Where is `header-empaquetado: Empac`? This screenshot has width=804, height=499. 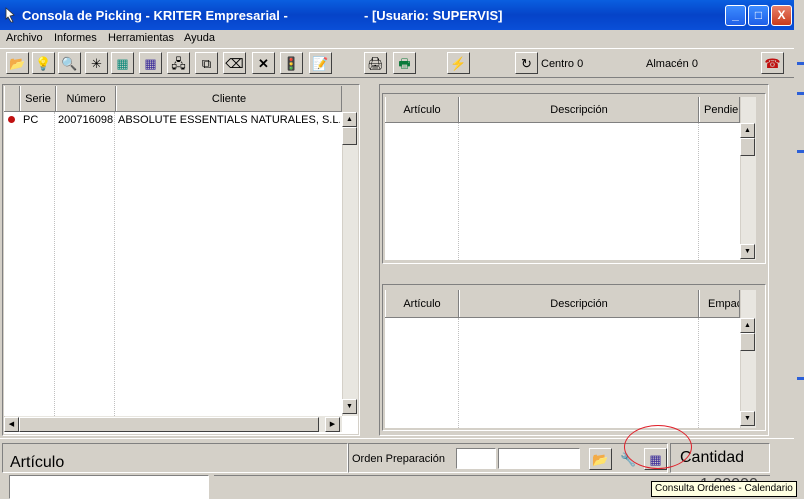
header-empaquetado: Empac is located at coordinates (719, 303).